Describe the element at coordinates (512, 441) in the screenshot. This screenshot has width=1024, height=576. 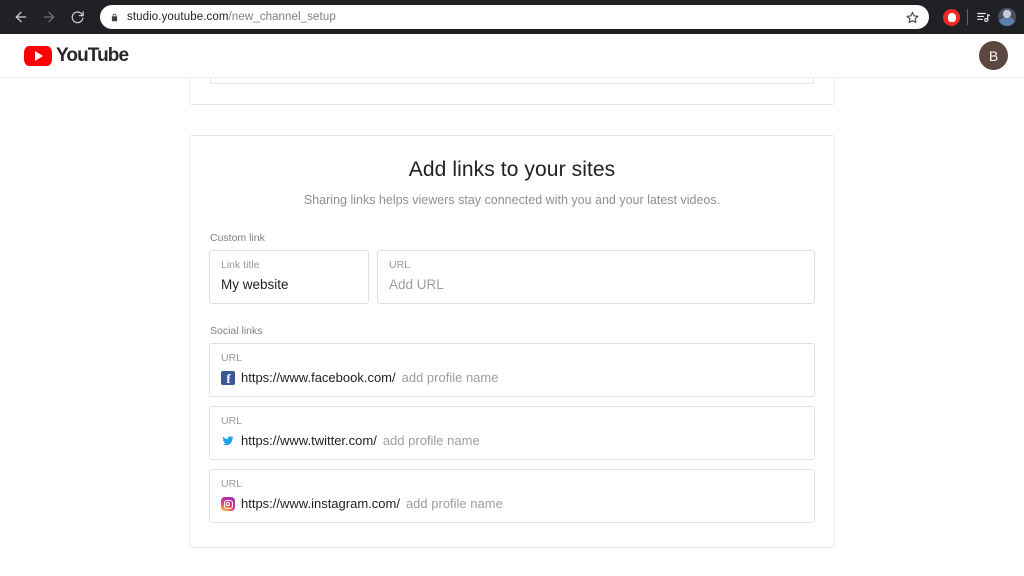
I see `twitter-url-value: https://www.twitter.com/add profile name` at that location.